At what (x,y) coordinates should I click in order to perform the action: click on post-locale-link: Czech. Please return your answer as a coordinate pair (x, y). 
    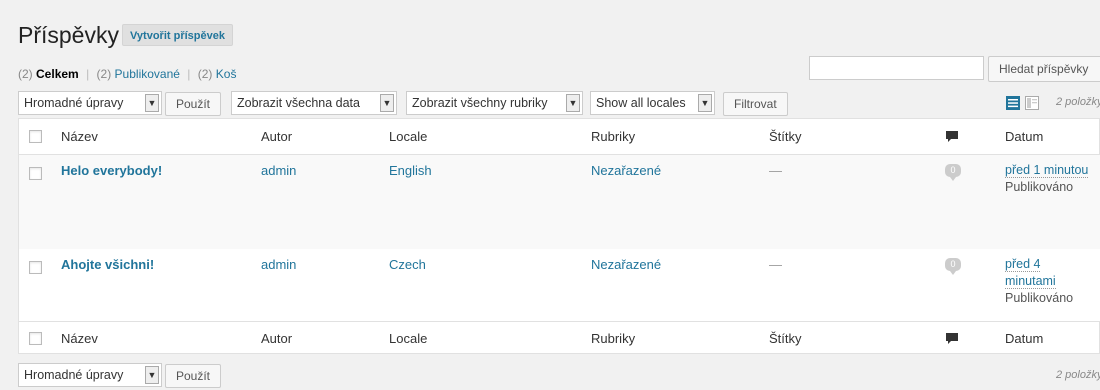
    Looking at the image, I should click on (407, 264).